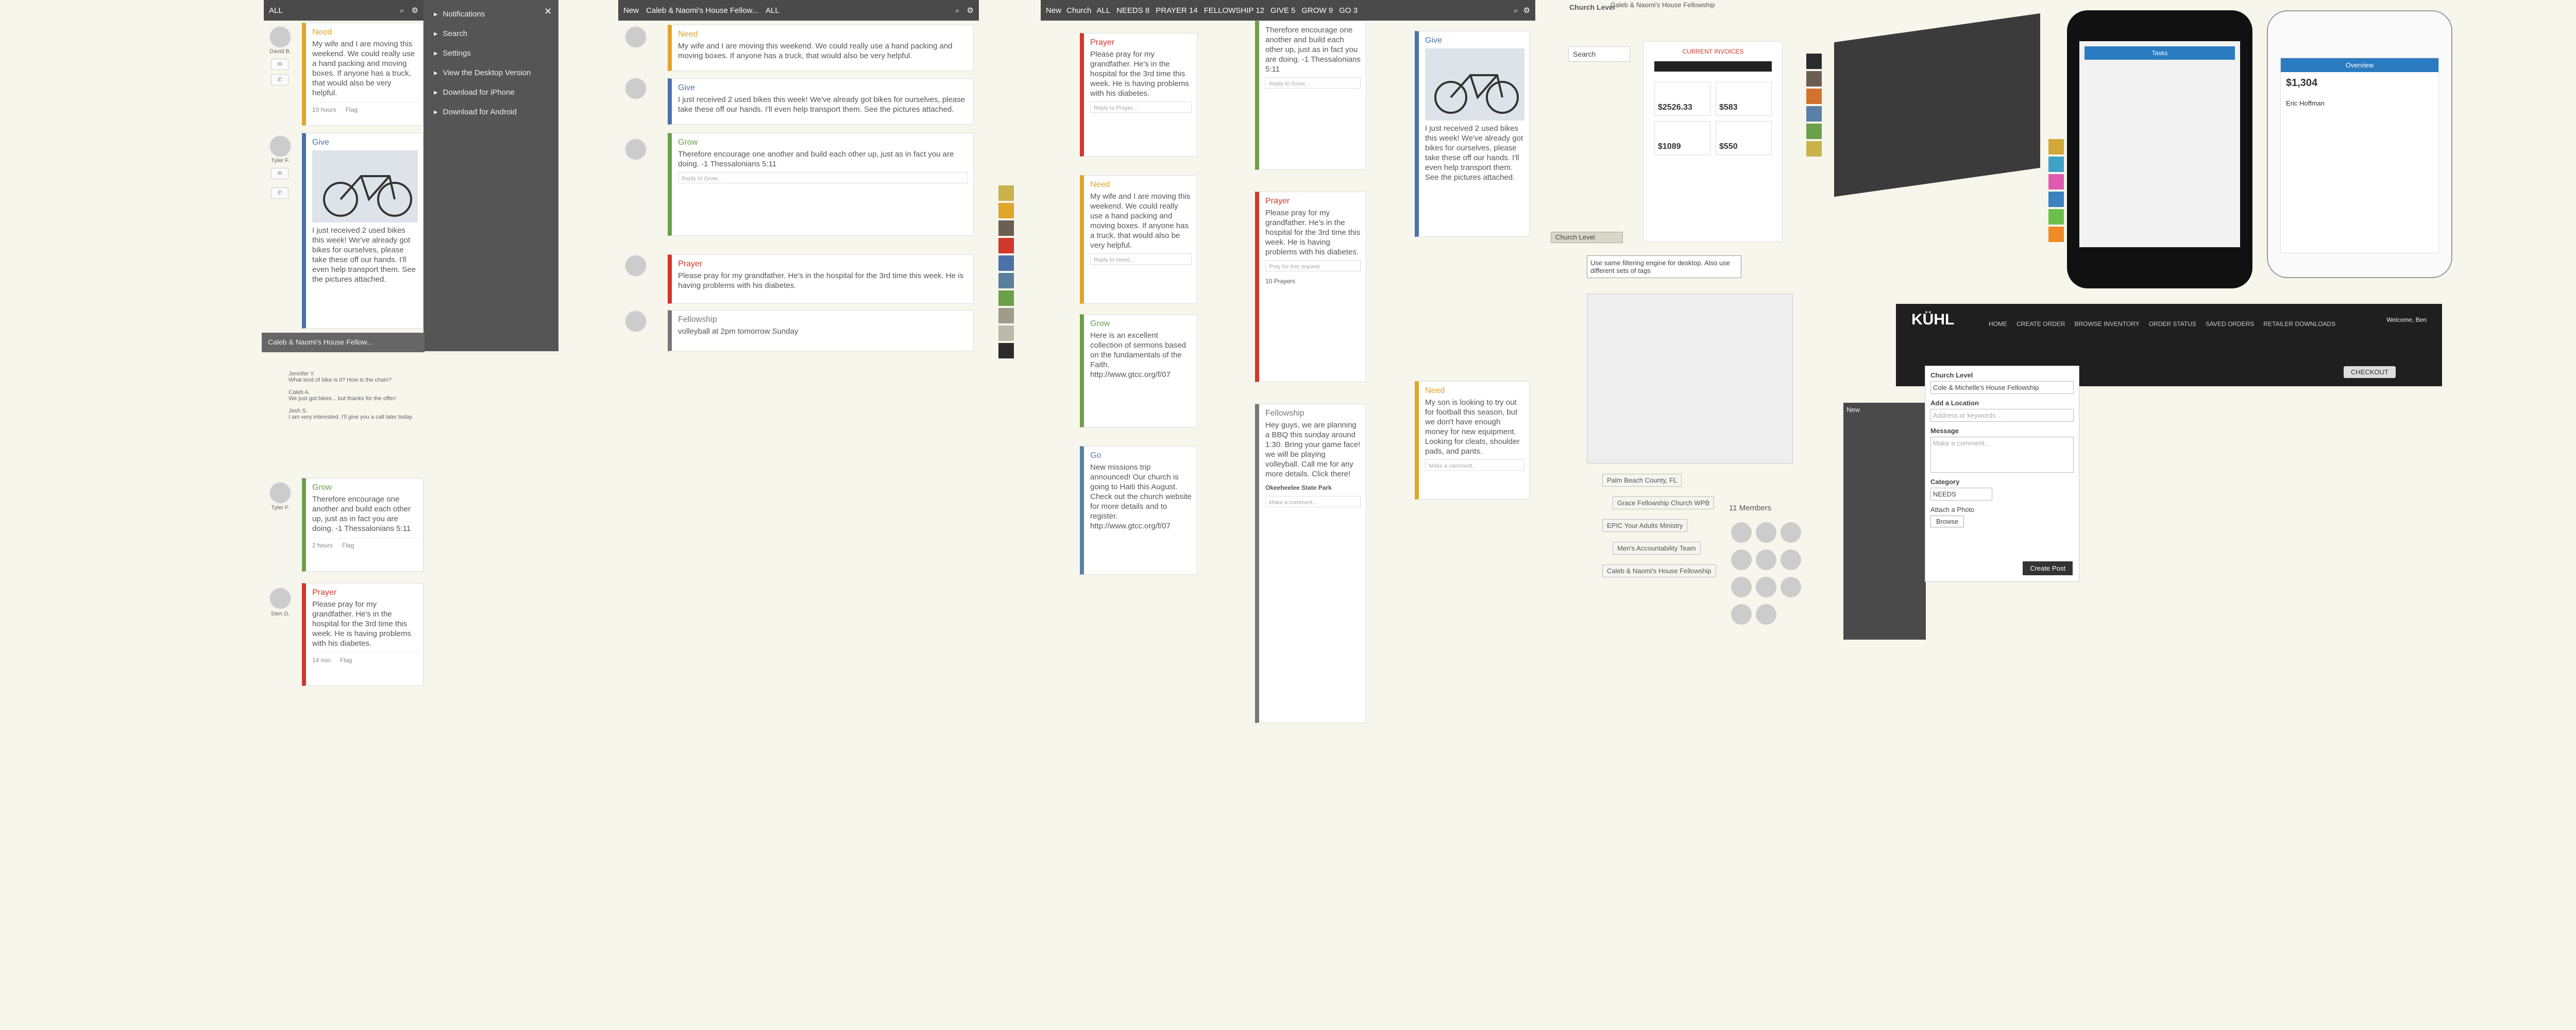 Image resolution: width=2576 pixels, height=1030 pixels. What do you see at coordinates (491, 72) in the screenshot?
I see `menu-item: ▸ View the Desktop Version` at bounding box center [491, 72].